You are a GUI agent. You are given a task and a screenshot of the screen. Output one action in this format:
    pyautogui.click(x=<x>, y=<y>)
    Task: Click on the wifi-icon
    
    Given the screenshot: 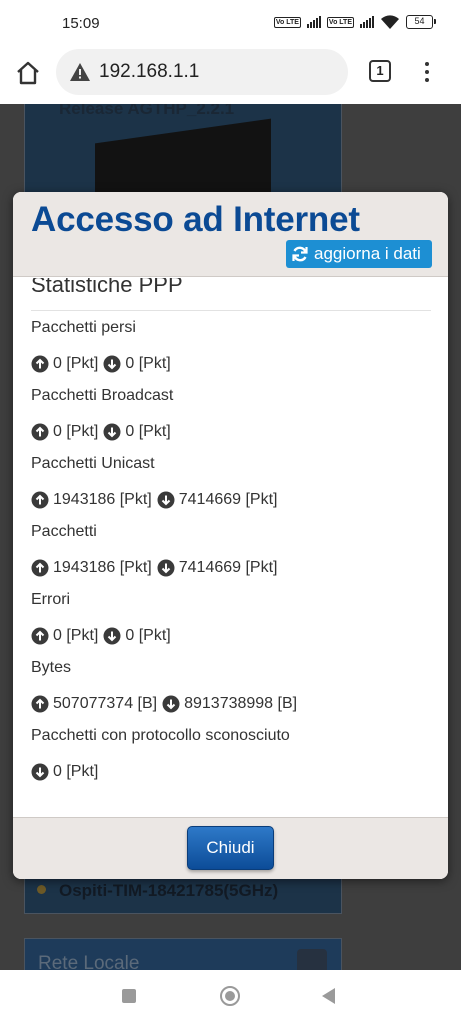 What is the action you would take?
    pyautogui.click(x=390, y=22)
    